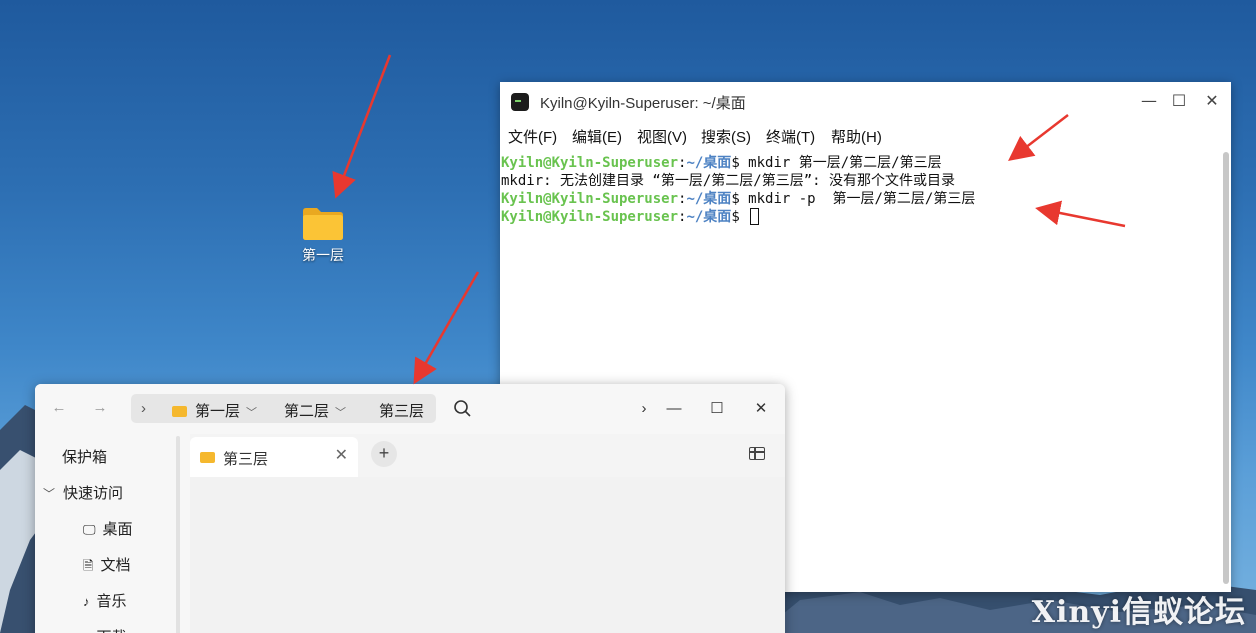 The width and height of the screenshot is (1256, 633). Describe the element at coordinates (1138, 612) in the screenshot. I see `watermark: Xinyi信蚁论坛` at that location.